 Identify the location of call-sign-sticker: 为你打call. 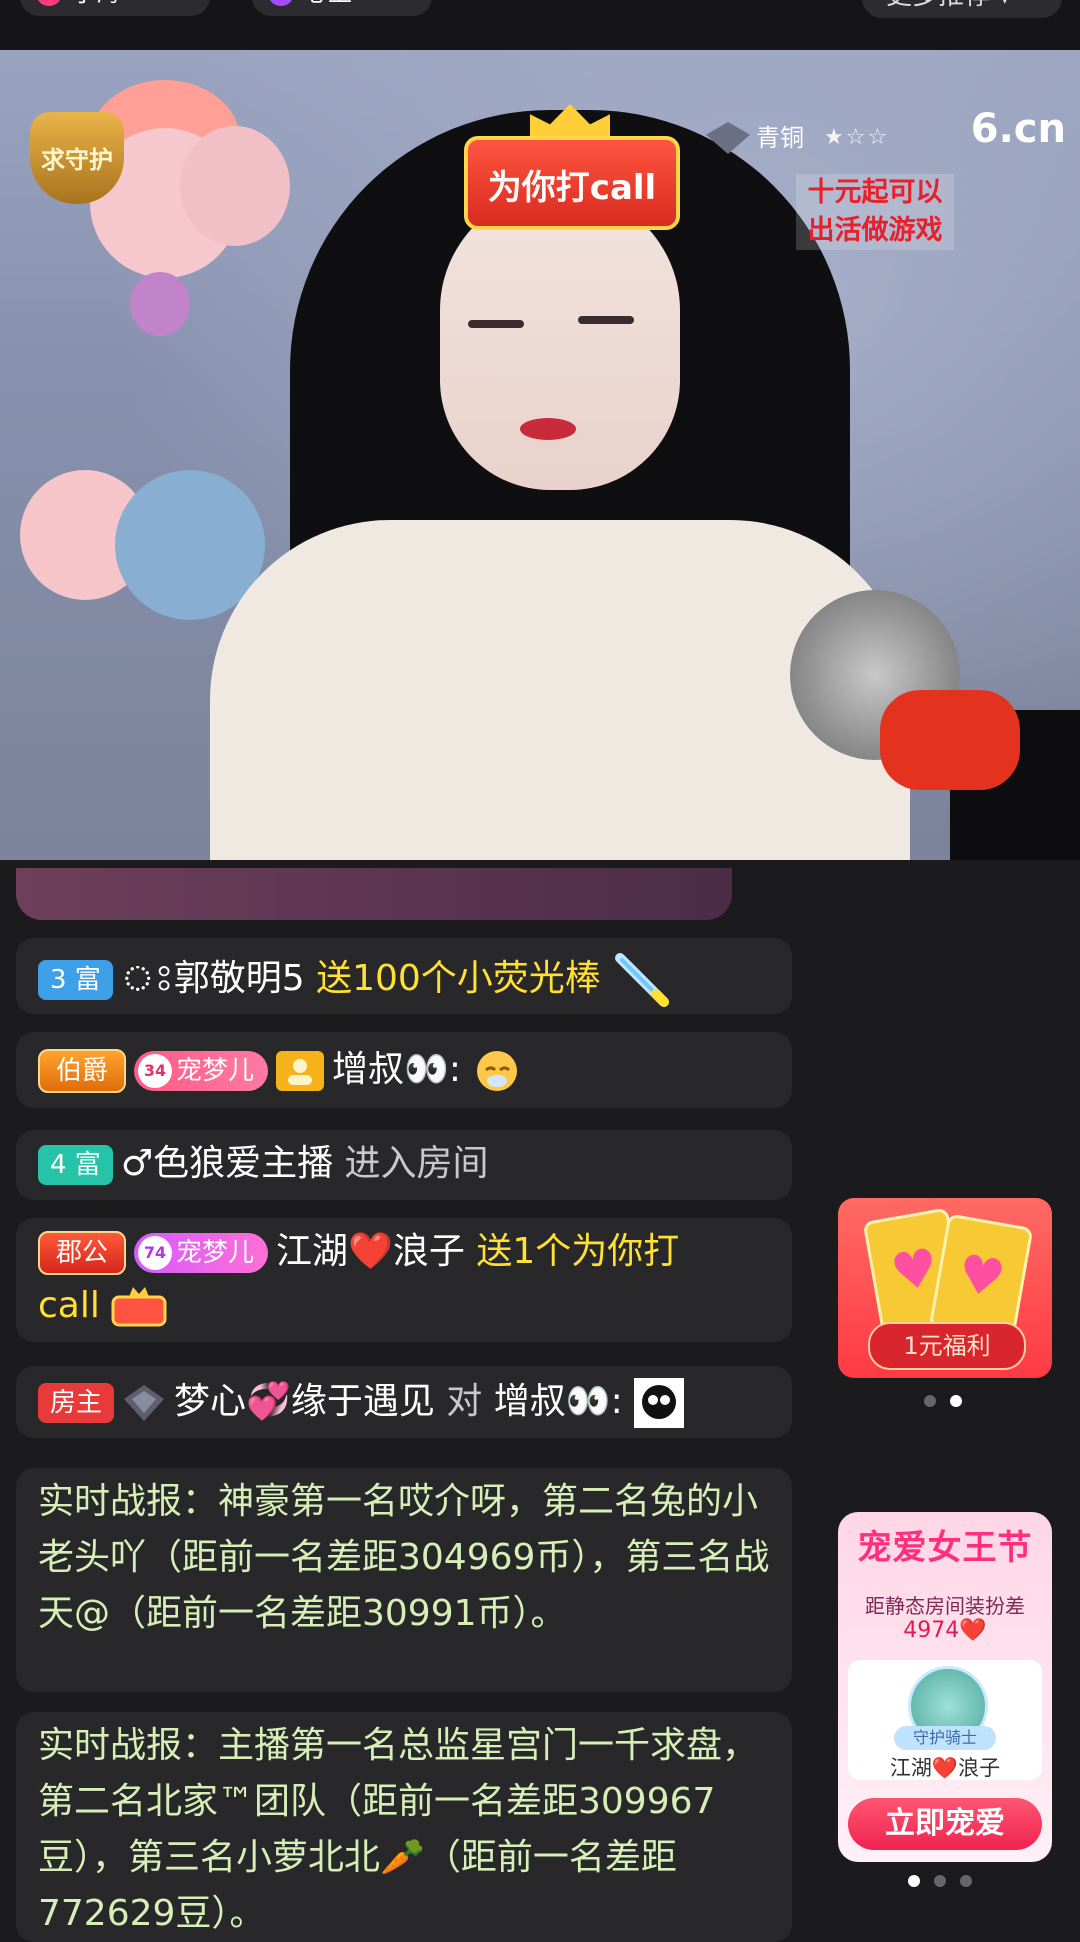
(572, 183).